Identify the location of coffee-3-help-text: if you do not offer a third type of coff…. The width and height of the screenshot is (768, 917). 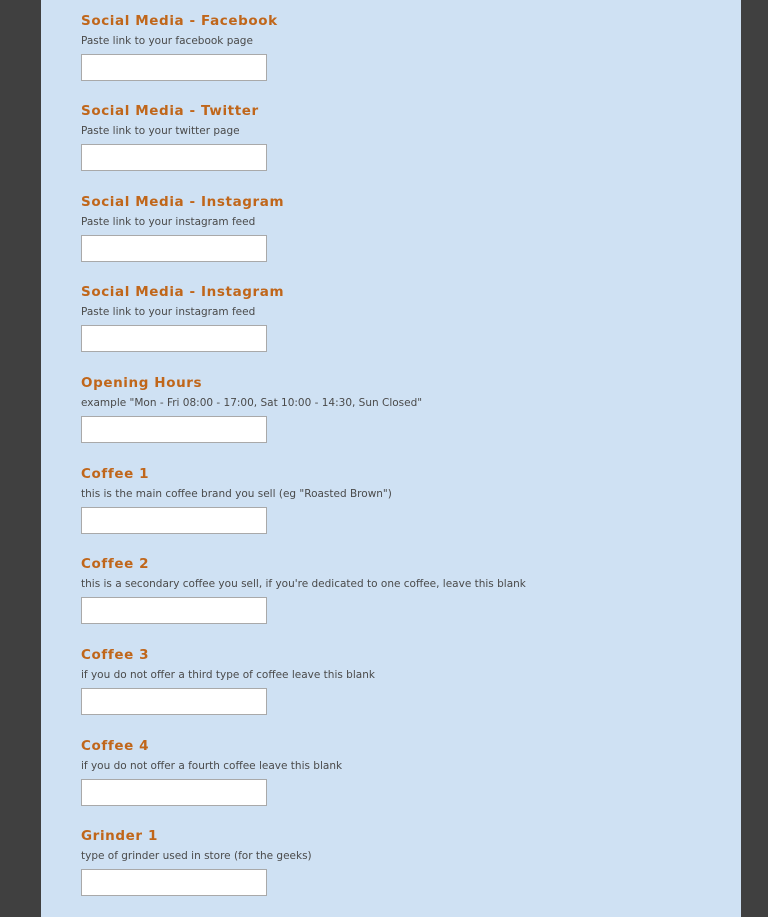
(228, 675).